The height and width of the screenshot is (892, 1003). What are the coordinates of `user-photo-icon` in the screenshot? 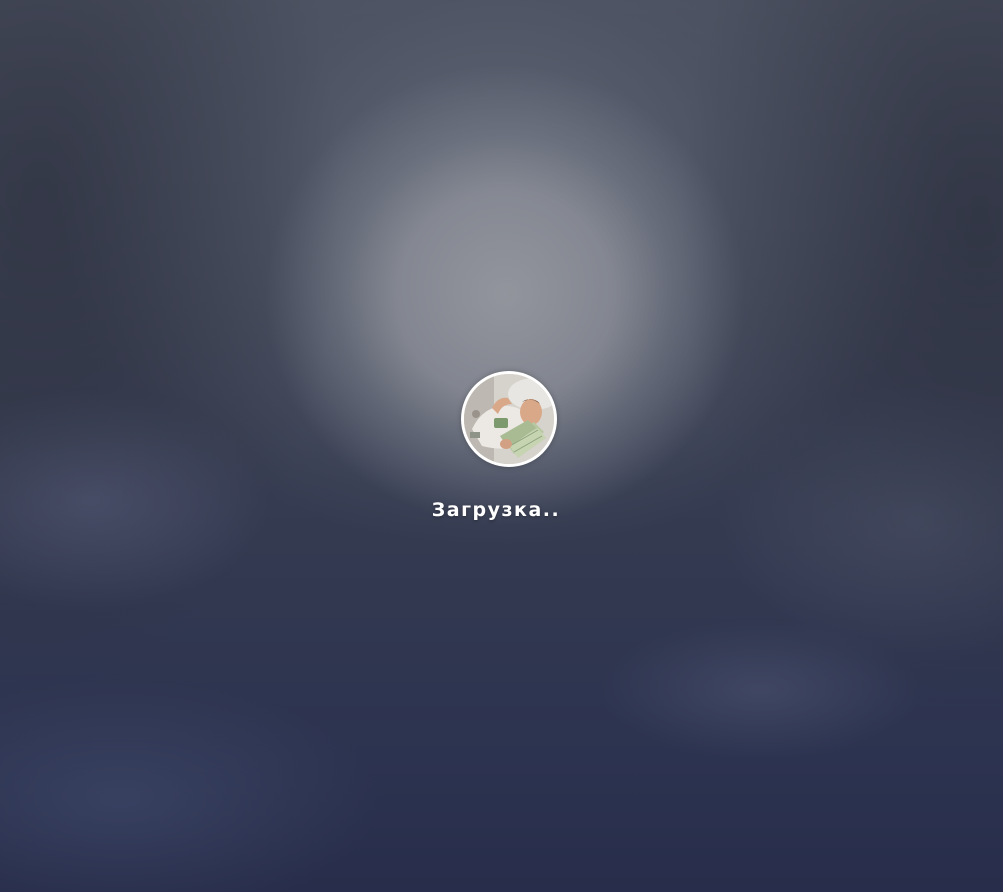 It's located at (509, 419).